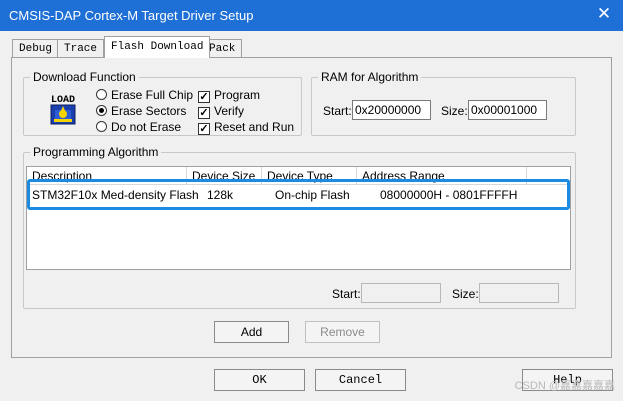  Describe the element at coordinates (442, 176) in the screenshot. I see `column-address-range: Address Range` at that location.